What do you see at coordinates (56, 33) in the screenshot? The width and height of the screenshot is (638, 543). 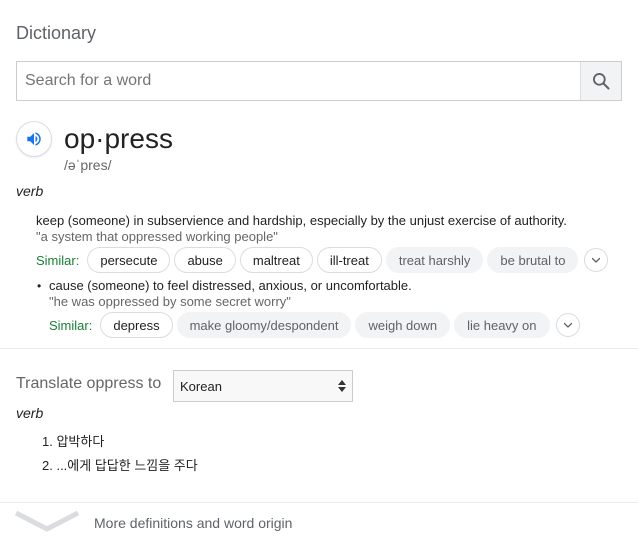 I see `page-title: Dictionary` at bounding box center [56, 33].